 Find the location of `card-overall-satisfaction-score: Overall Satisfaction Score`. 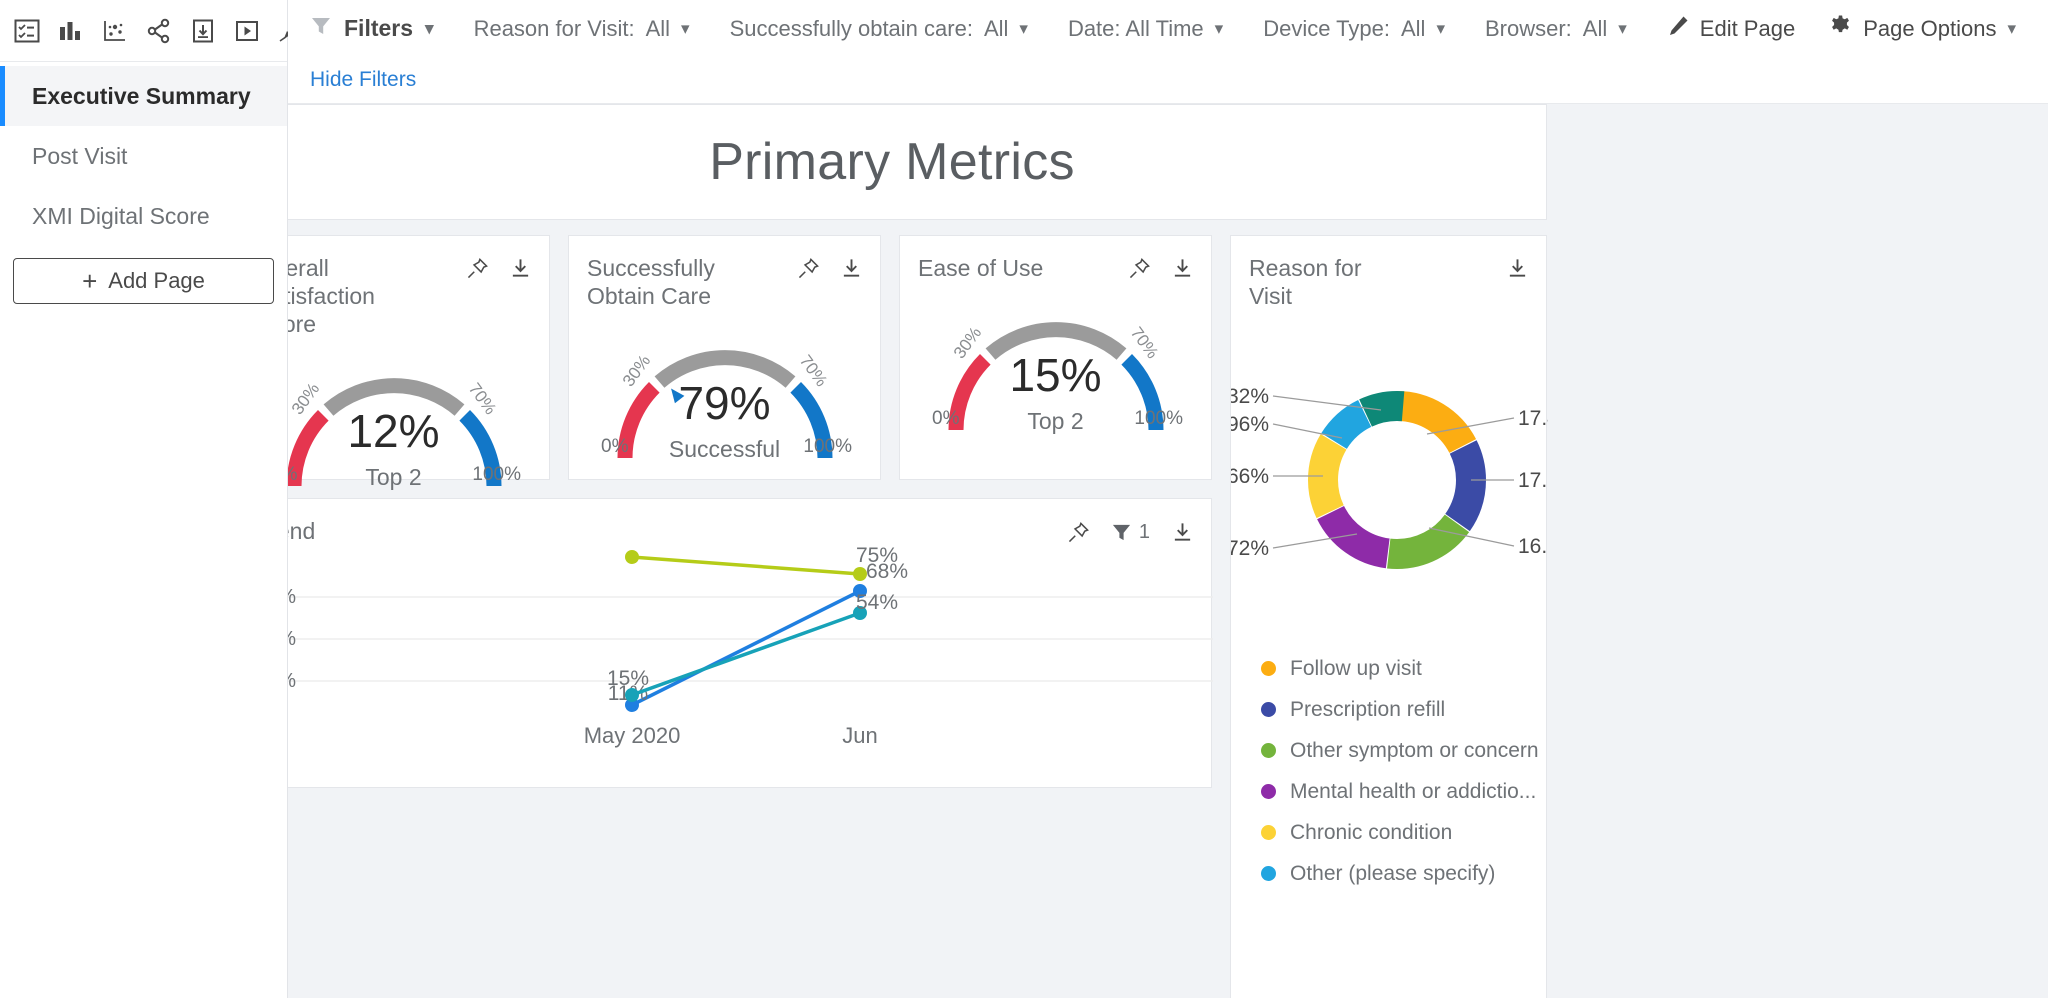

card-overall-satisfaction-score: Overall Satisfaction Score is located at coordinates (419, 362).